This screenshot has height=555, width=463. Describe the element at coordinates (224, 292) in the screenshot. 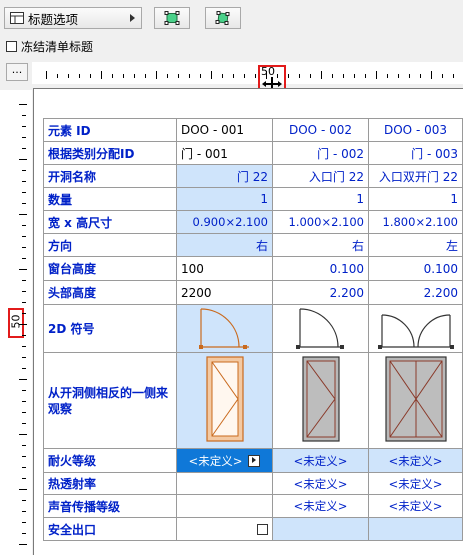

I see `cell-head-1: 2200` at that location.